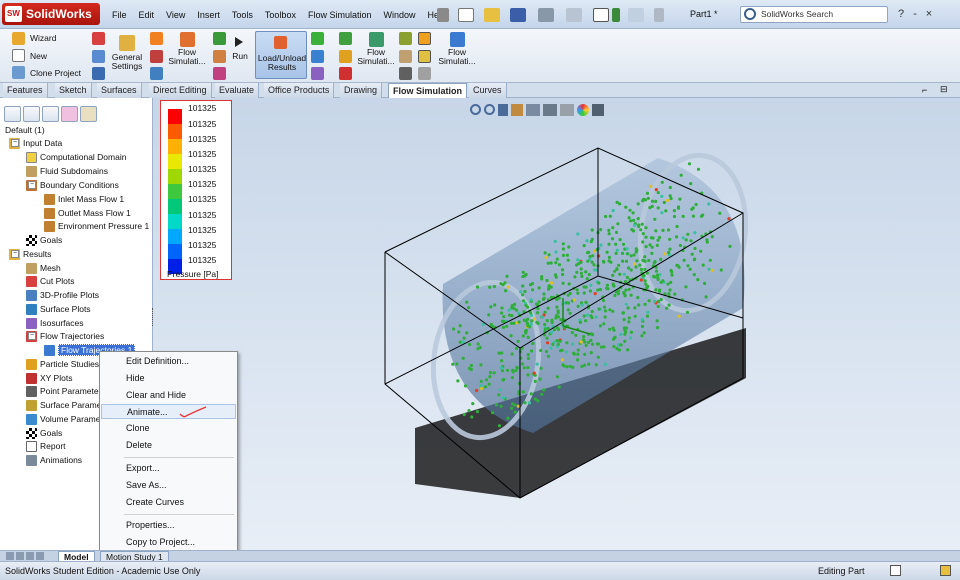  I want to click on particle-study-icon, so click(345, 56).